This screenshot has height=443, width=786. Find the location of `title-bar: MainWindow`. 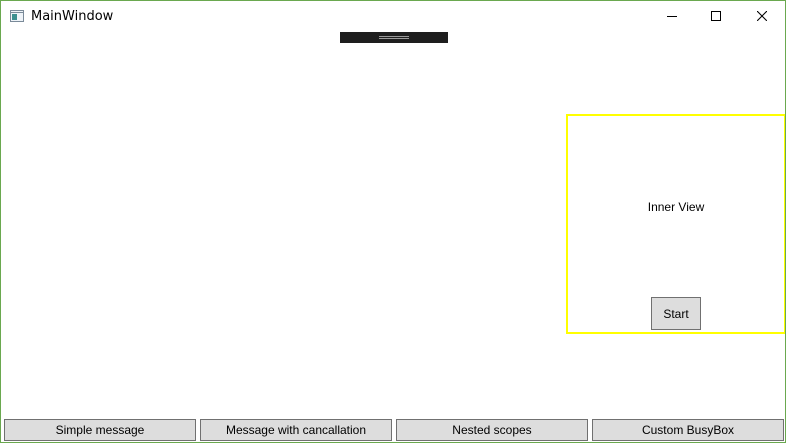

title-bar: MainWindow is located at coordinates (393, 16).